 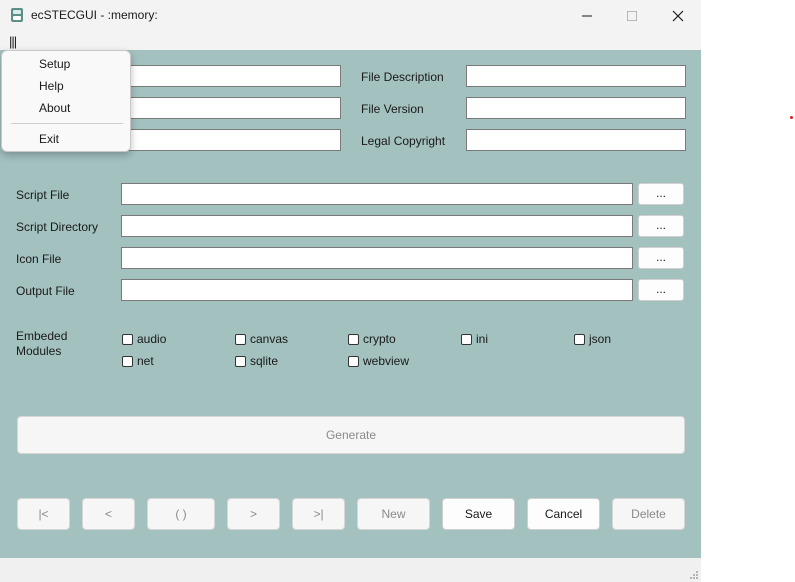 I want to click on menu-item-about: About, so click(x=54, y=108).